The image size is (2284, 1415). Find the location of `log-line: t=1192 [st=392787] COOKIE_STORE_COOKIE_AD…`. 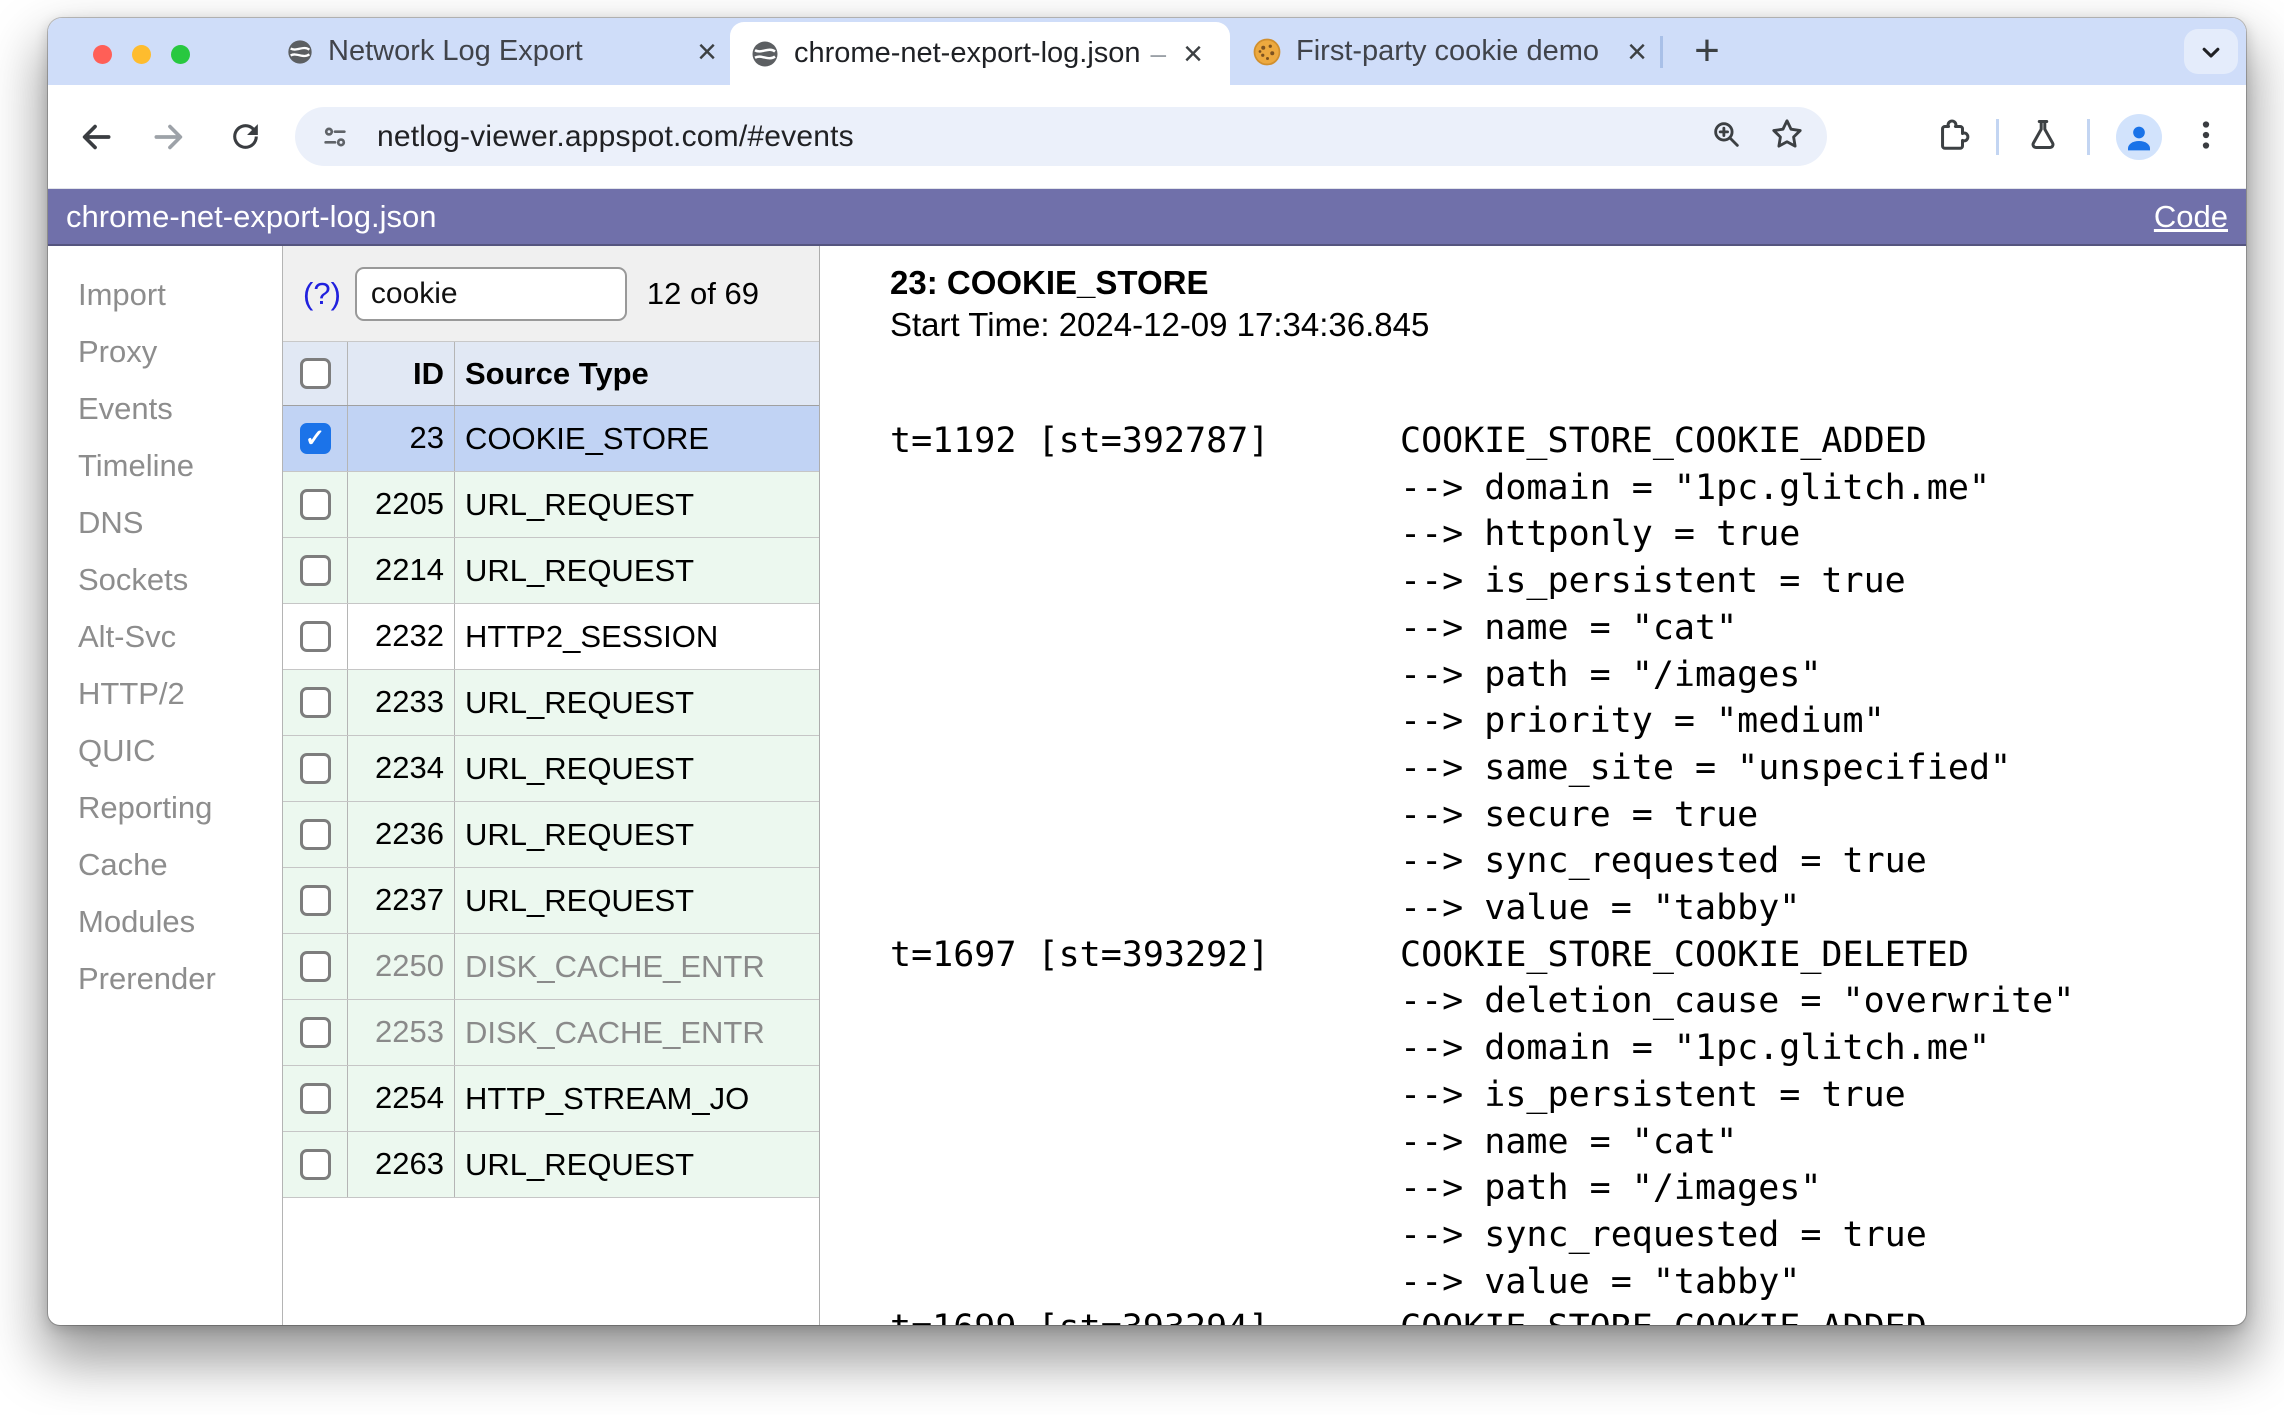

log-line: t=1192 [st=392787] COOKIE_STORE_COOKIE_AD… is located at coordinates (1568, 441).